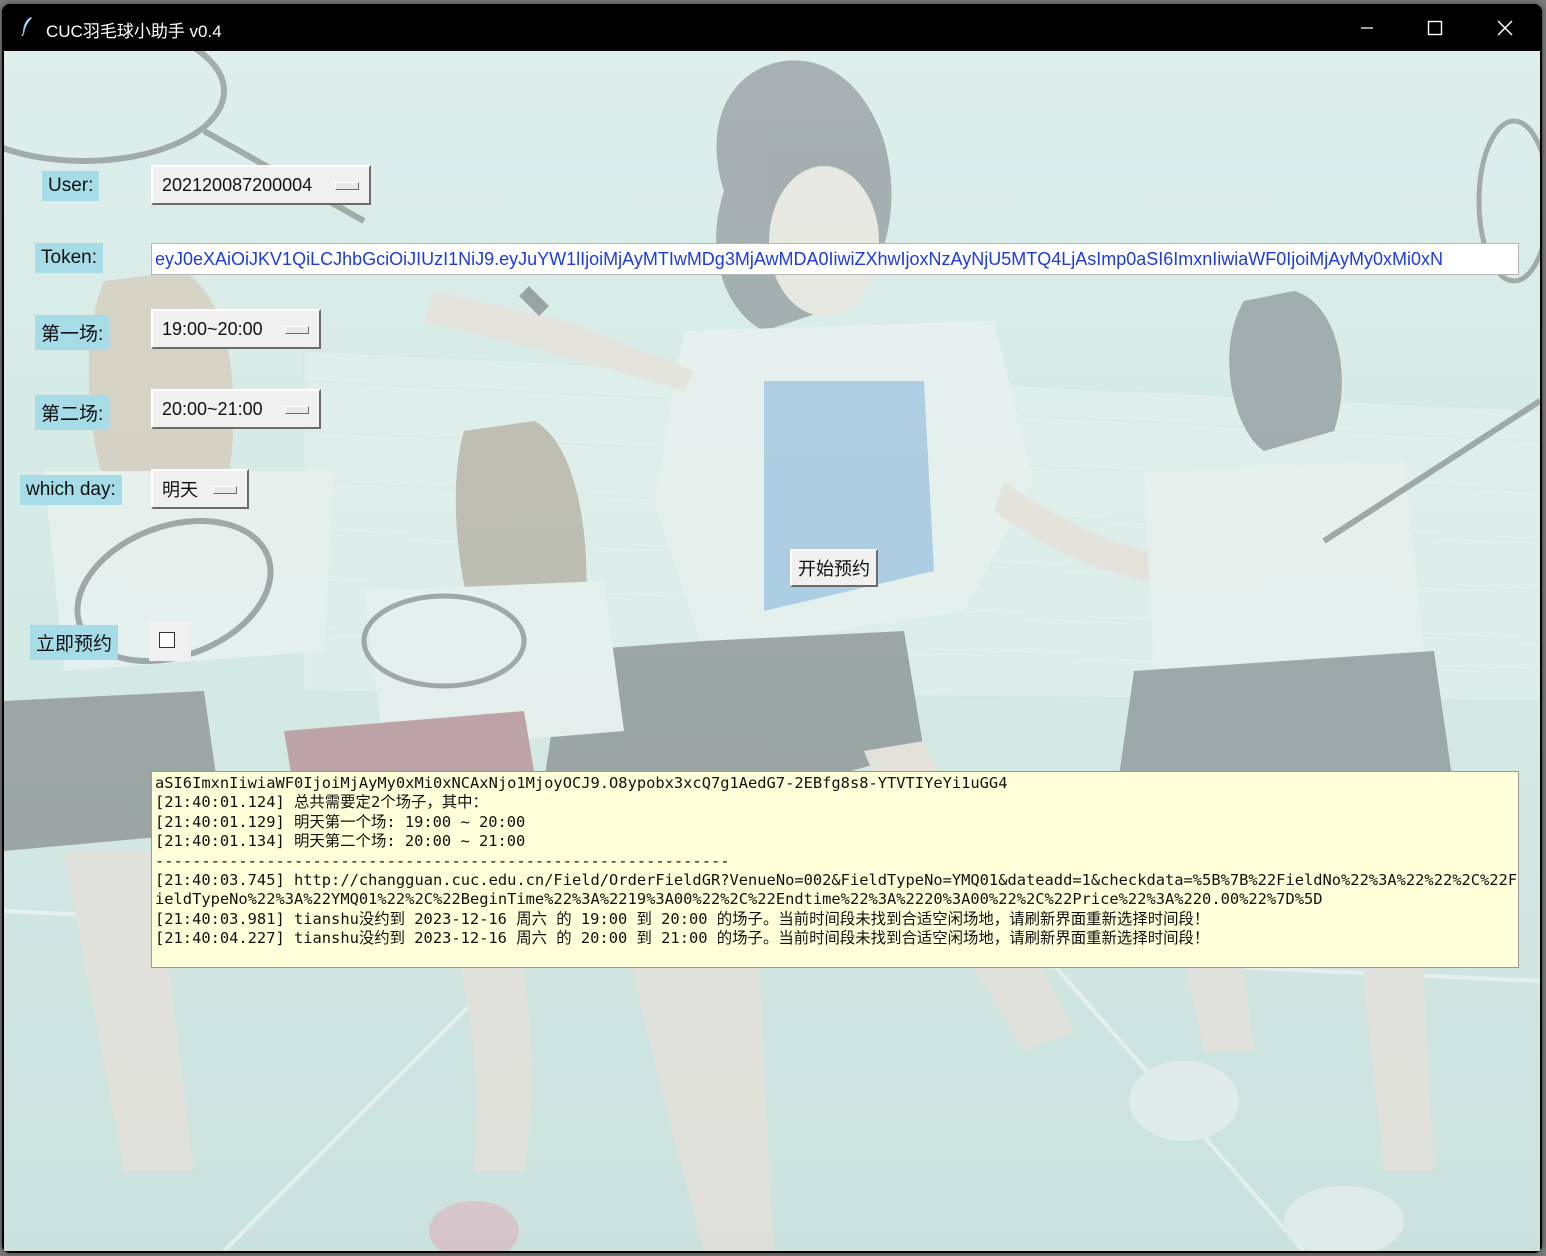 The image size is (1546, 1256). I want to click on minimize-button, so click(1367, 27).